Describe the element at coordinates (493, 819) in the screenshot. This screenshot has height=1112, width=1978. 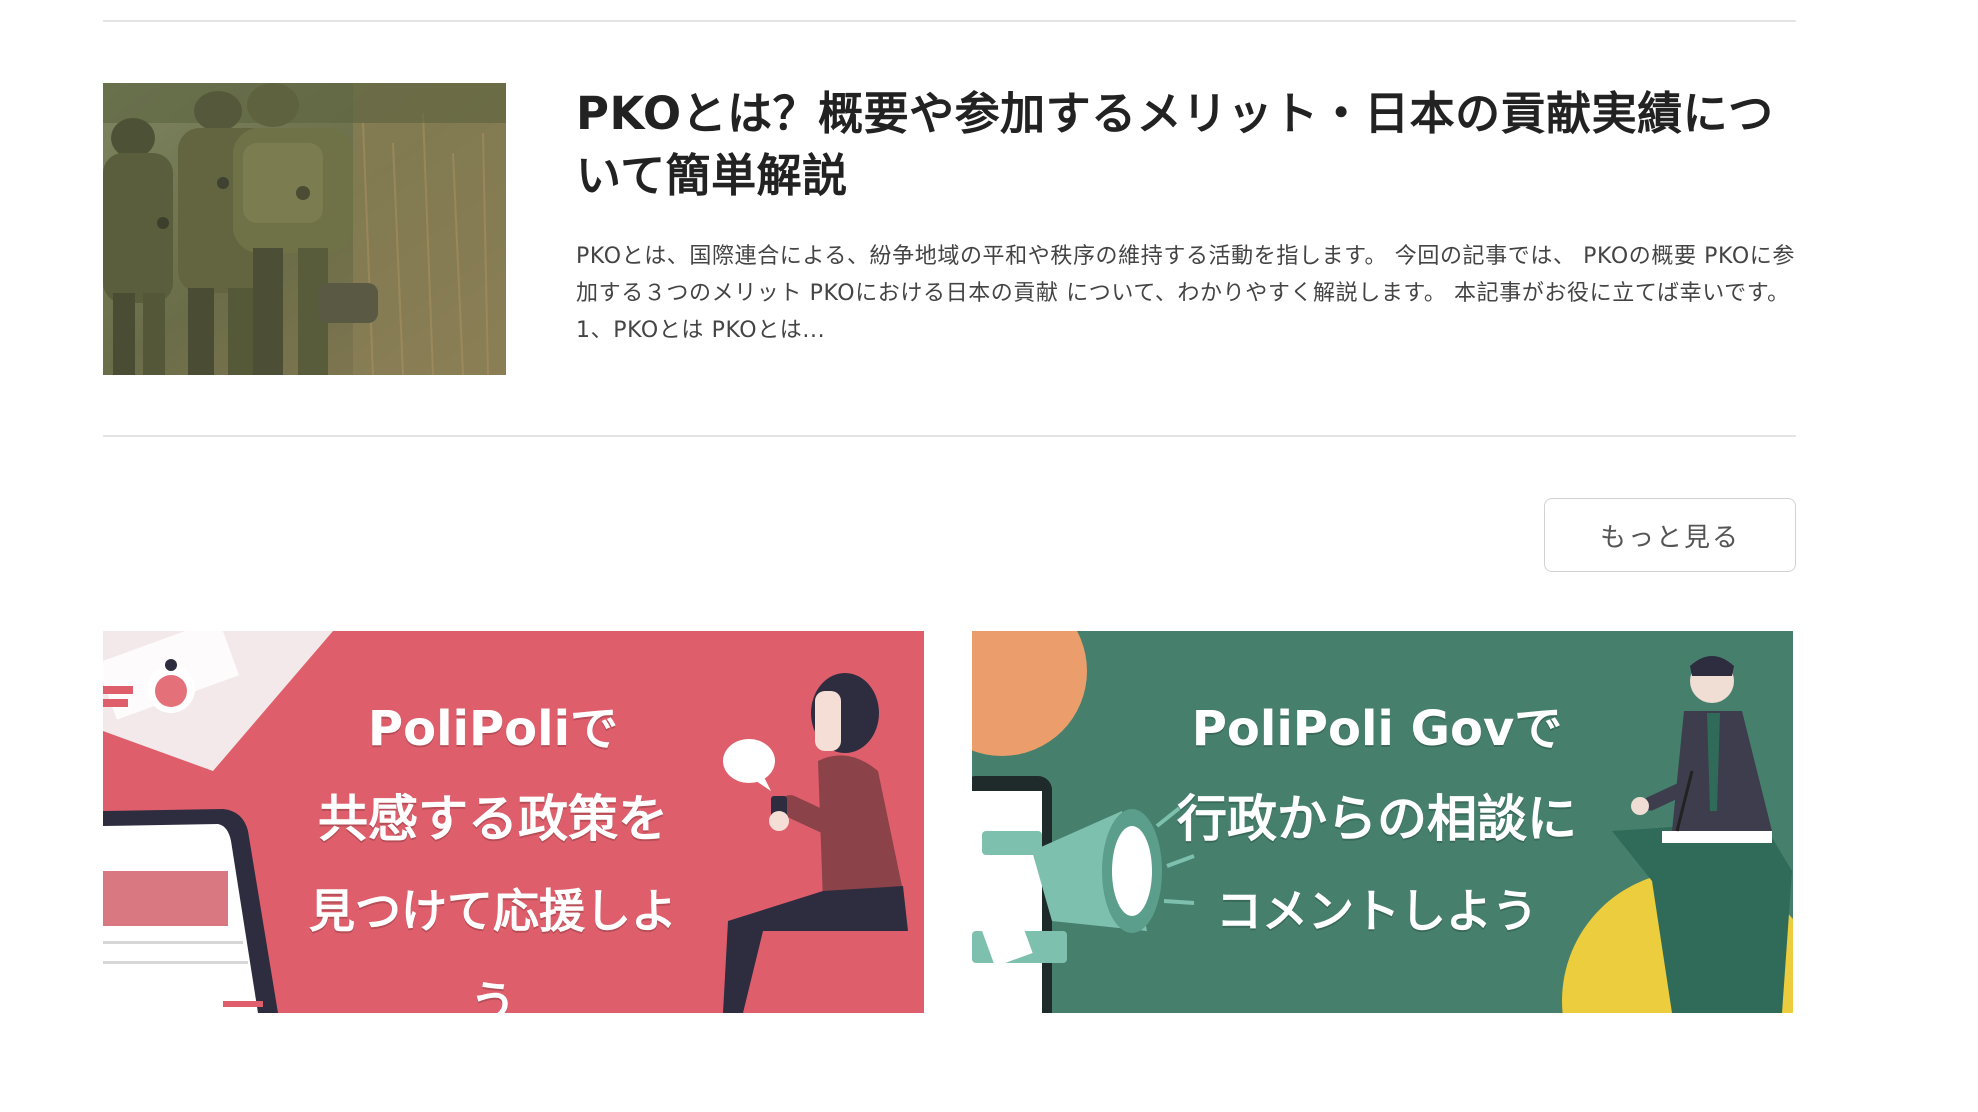
I see `polipoli-banner-line2: 共感する政策を` at that location.